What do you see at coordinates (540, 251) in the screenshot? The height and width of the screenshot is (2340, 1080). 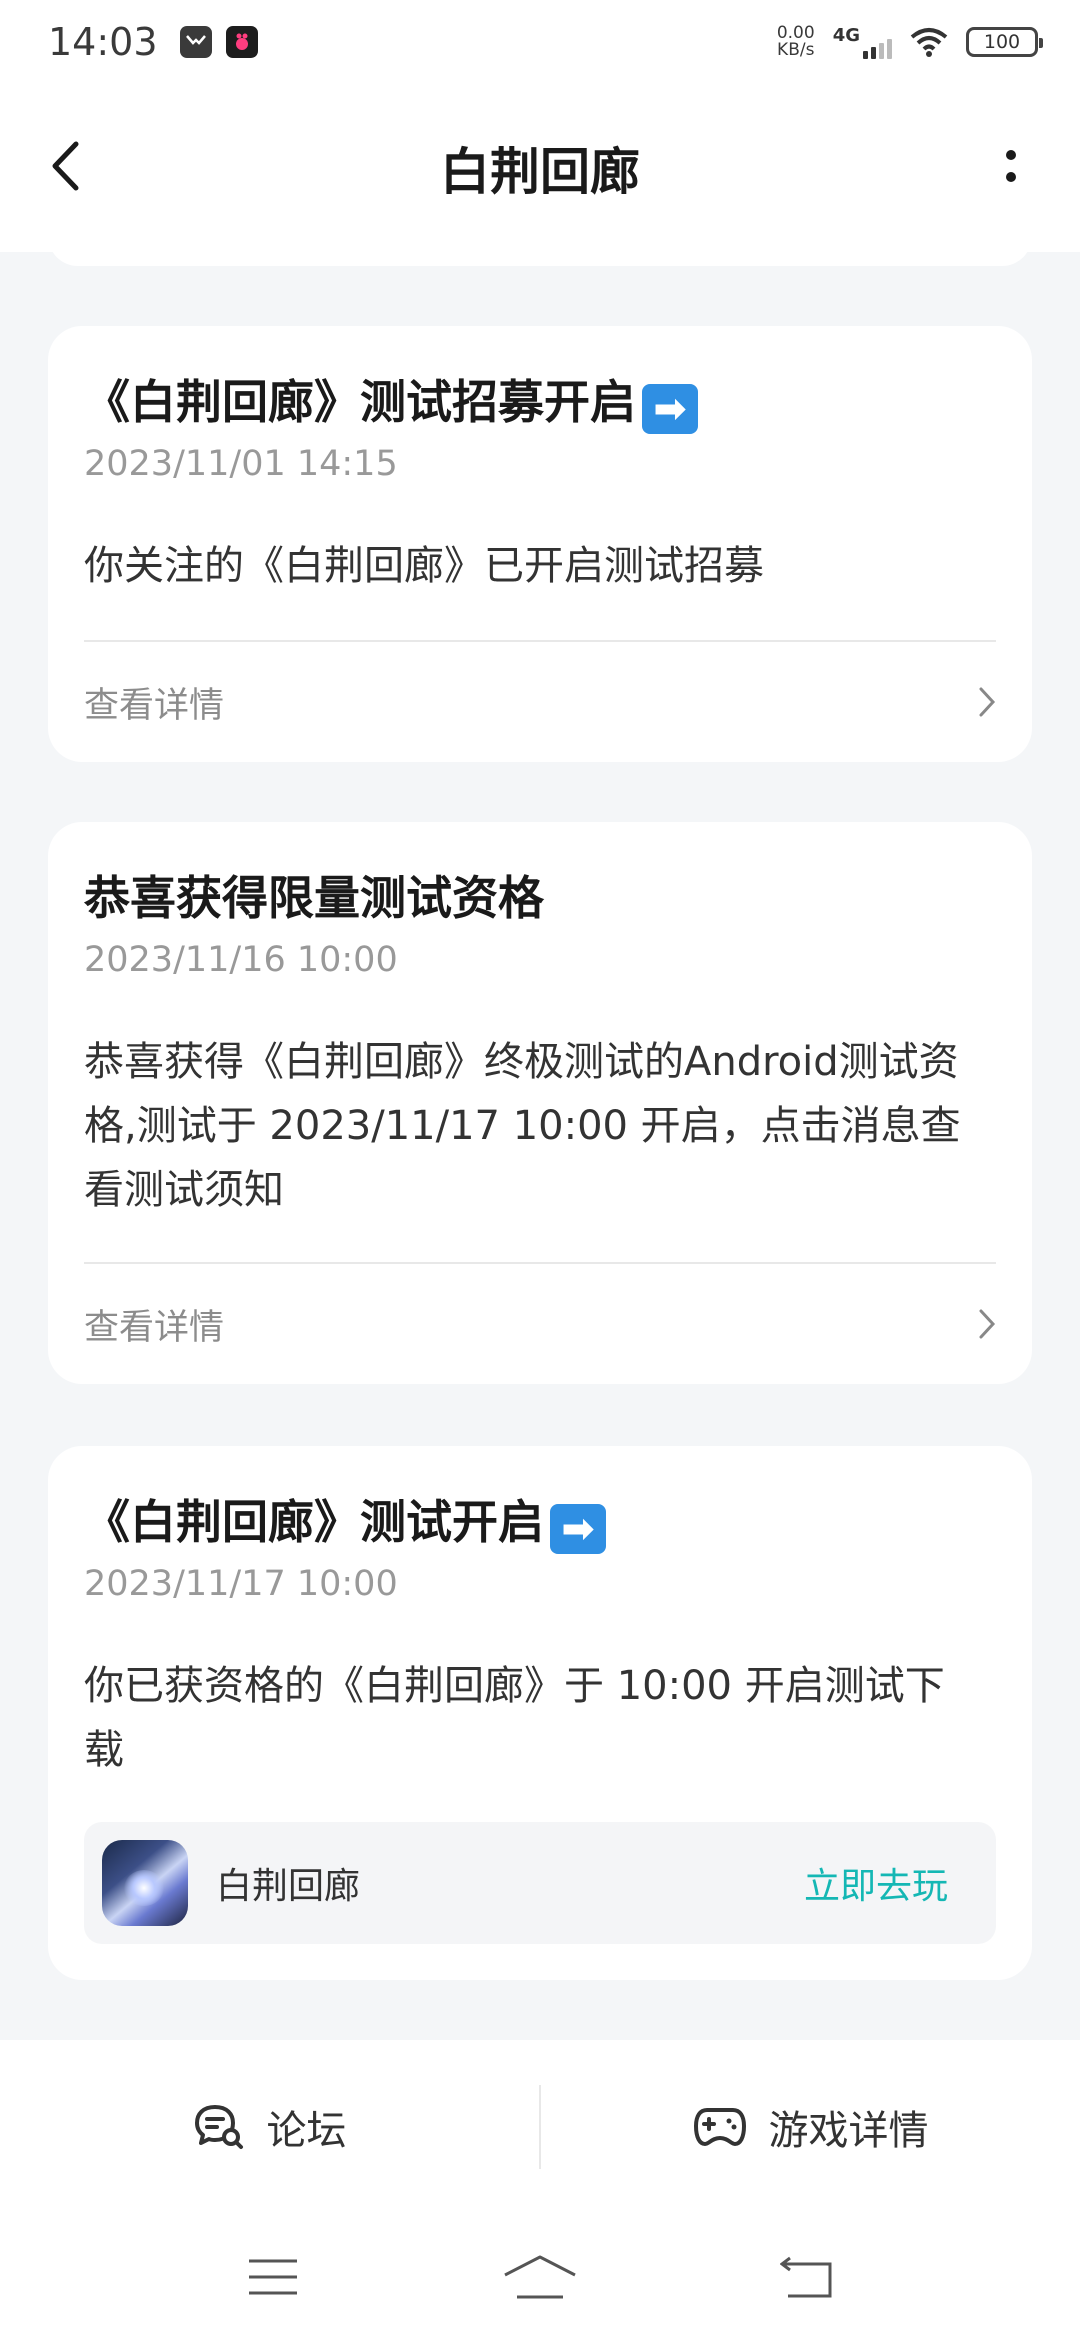 I see `previous-card-edge` at bounding box center [540, 251].